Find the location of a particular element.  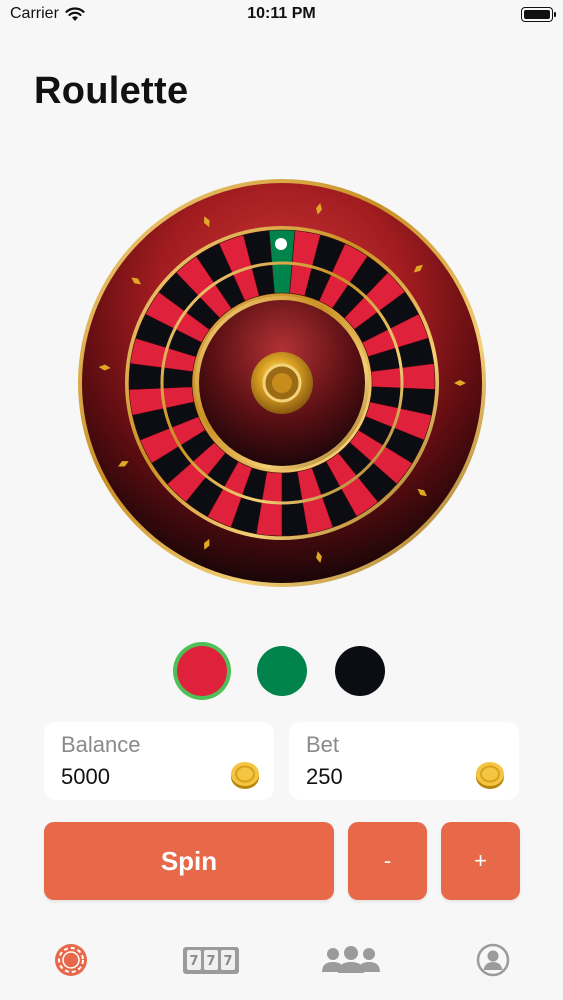

status-bar: Carrier 10:11 PM is located at coordinates (281, 15).